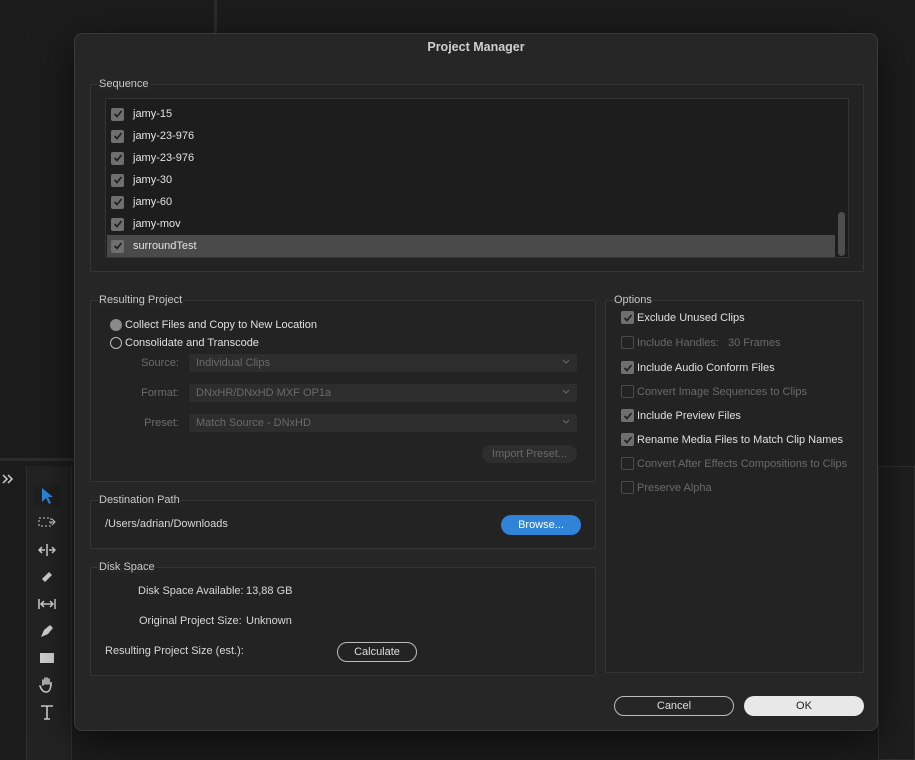 This screenshot has height=760, width=915. I want to click on sequence-name: jamy-60, so click(153, 202).